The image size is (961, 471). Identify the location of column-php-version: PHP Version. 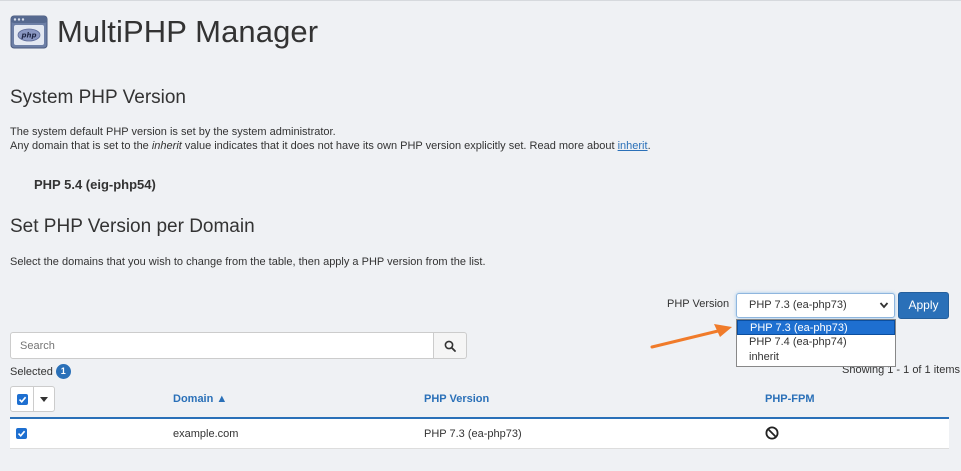
(456, 399).